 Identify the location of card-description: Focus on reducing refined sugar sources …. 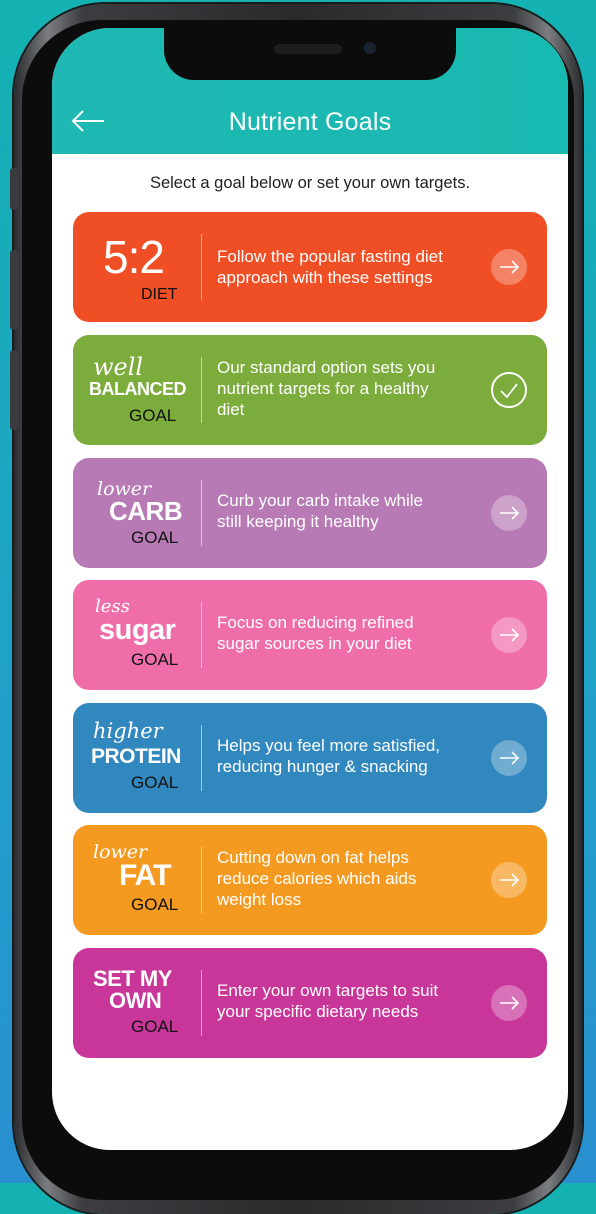
(348, 633).